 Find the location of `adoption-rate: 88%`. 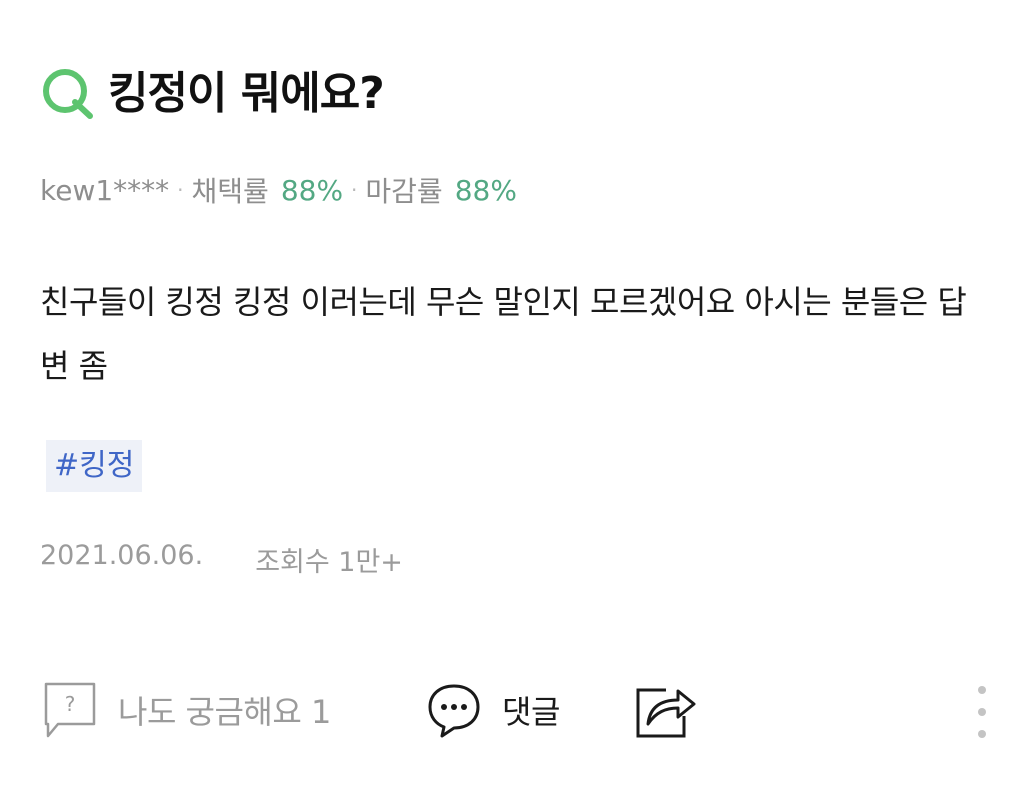

adoption-rate: 88% is located at coordinates (312, 190).